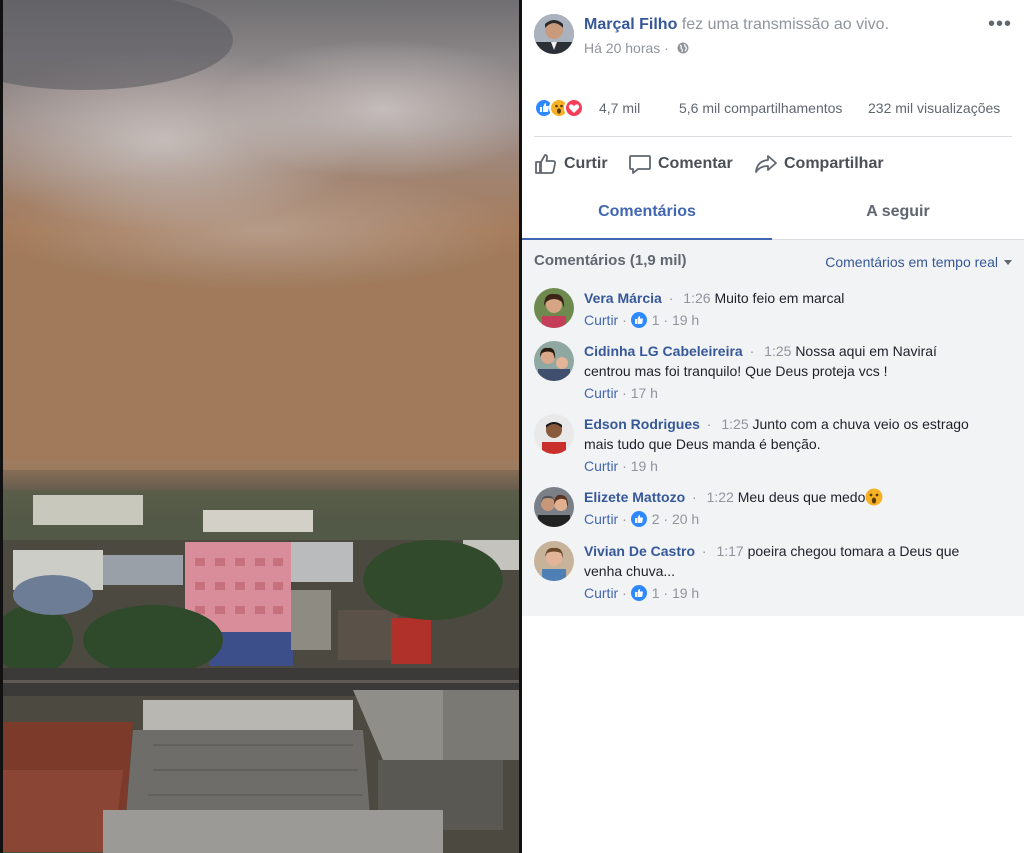 The height and width of the screenshot is (853, 1024). What do you see at coordinates (647, 215) in the screenshot?
I see `tab-comments: Comentários` at bounding box center [647, 215].